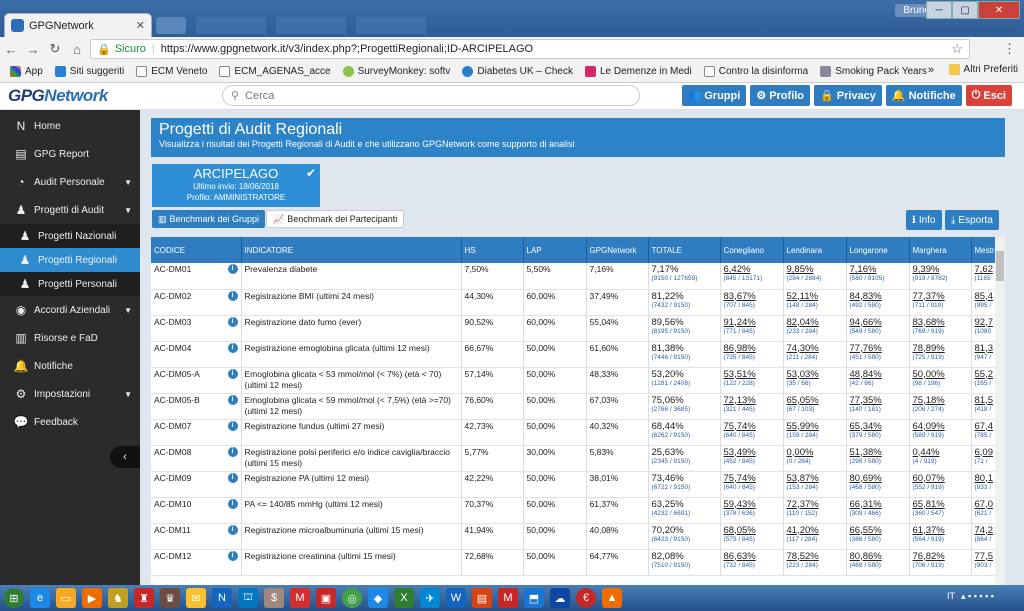 The height and width of the screenshot is (611, 1024). Describe the element at coordinates (878, 380) in the screenshot. I see `group-cell: 48,84% (42 / 86)` at that location.